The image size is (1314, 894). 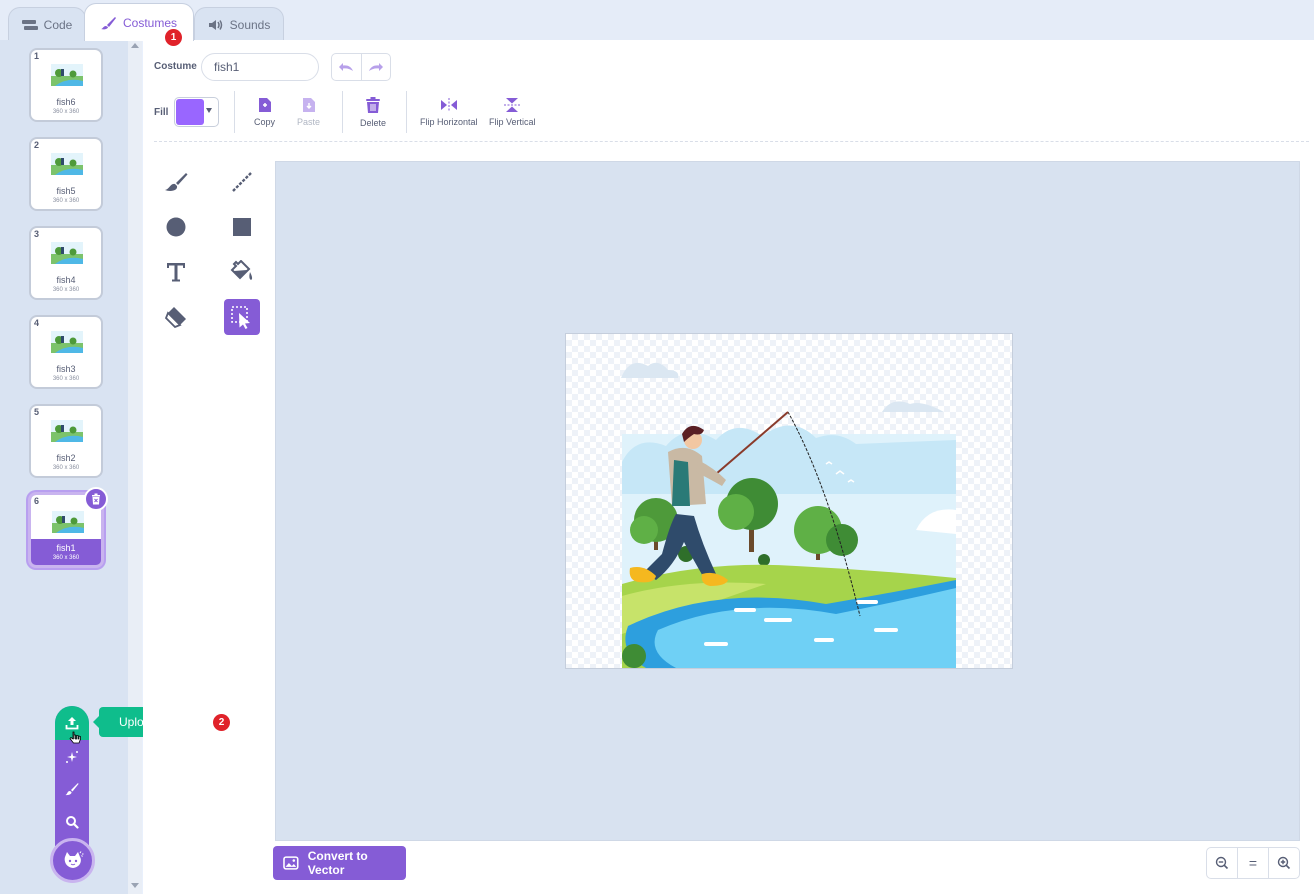 I want to click on flip-vertical-button: Flip Vertical, so click(x=512, y=112).